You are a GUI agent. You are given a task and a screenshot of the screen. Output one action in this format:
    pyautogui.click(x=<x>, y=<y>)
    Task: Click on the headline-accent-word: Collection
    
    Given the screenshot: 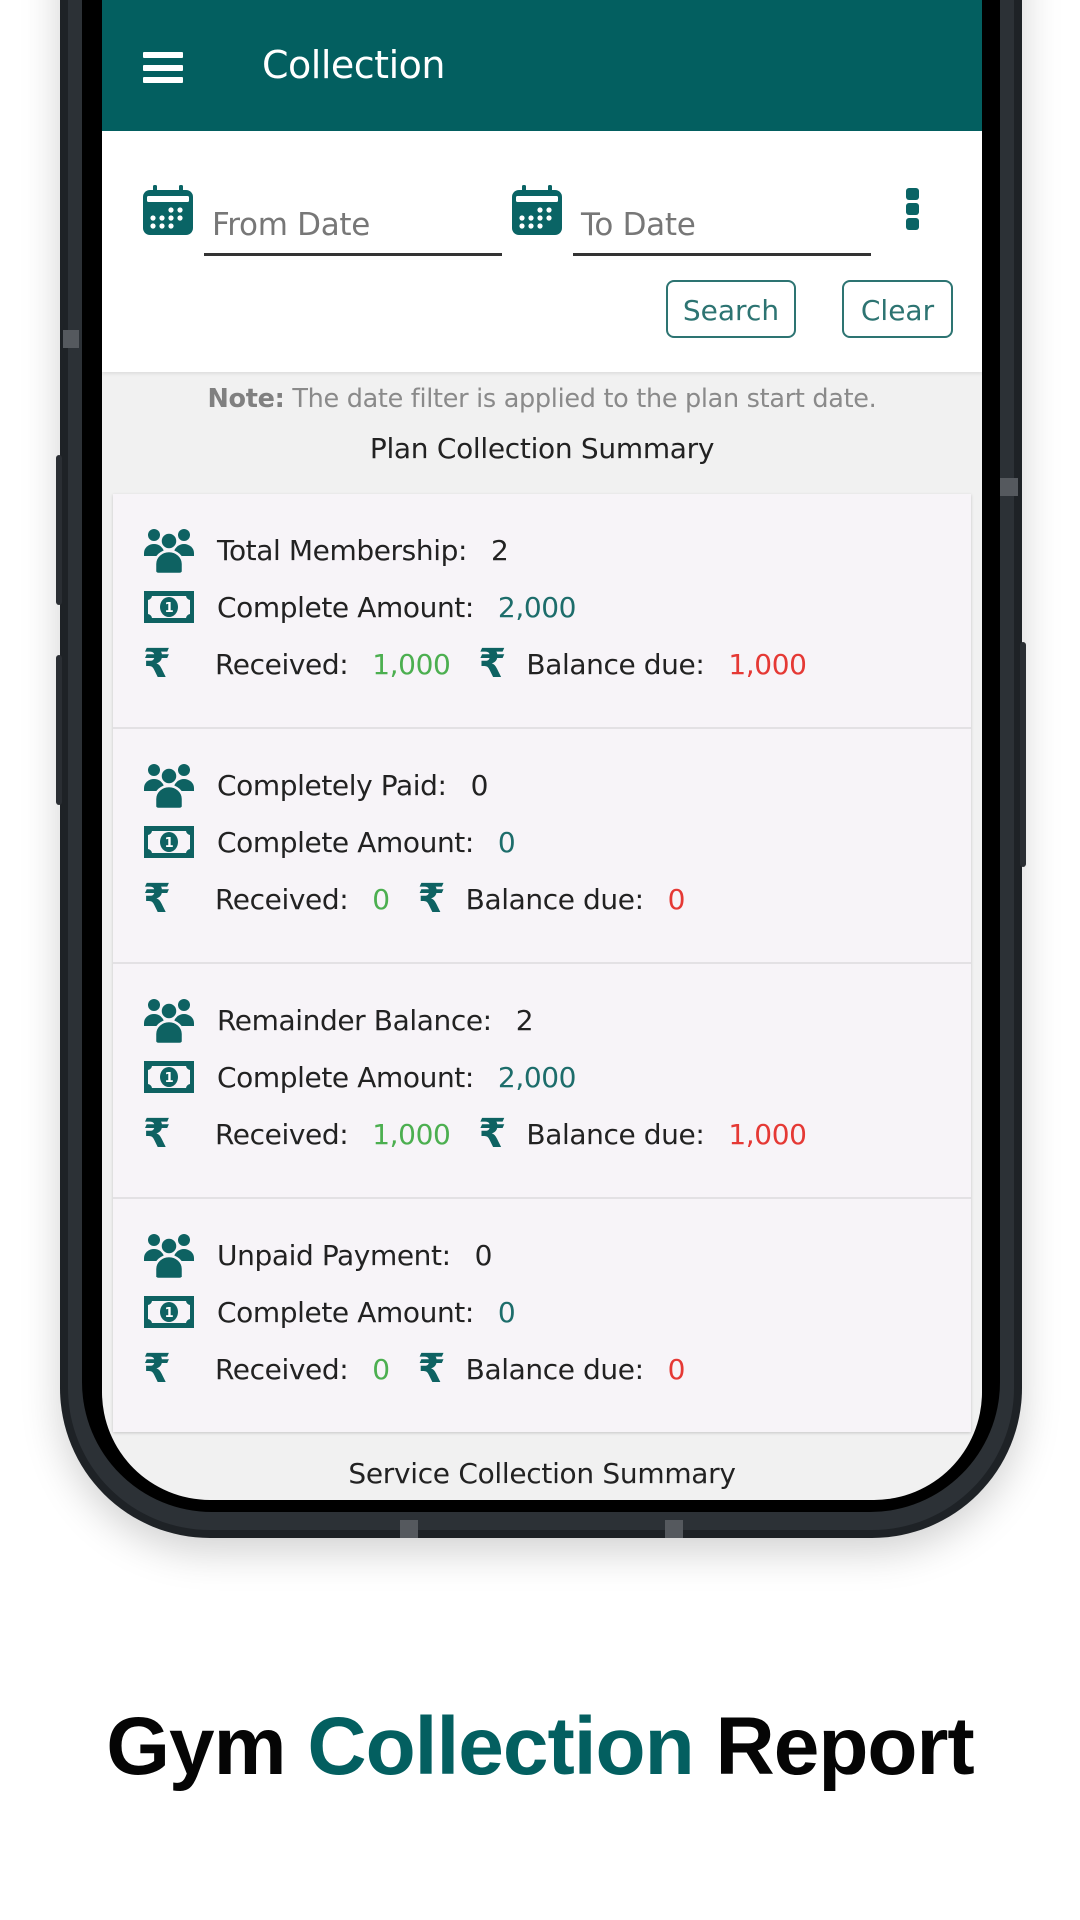 What is the action you would take?
    pyautogui.click(x=500, y=1746)
    